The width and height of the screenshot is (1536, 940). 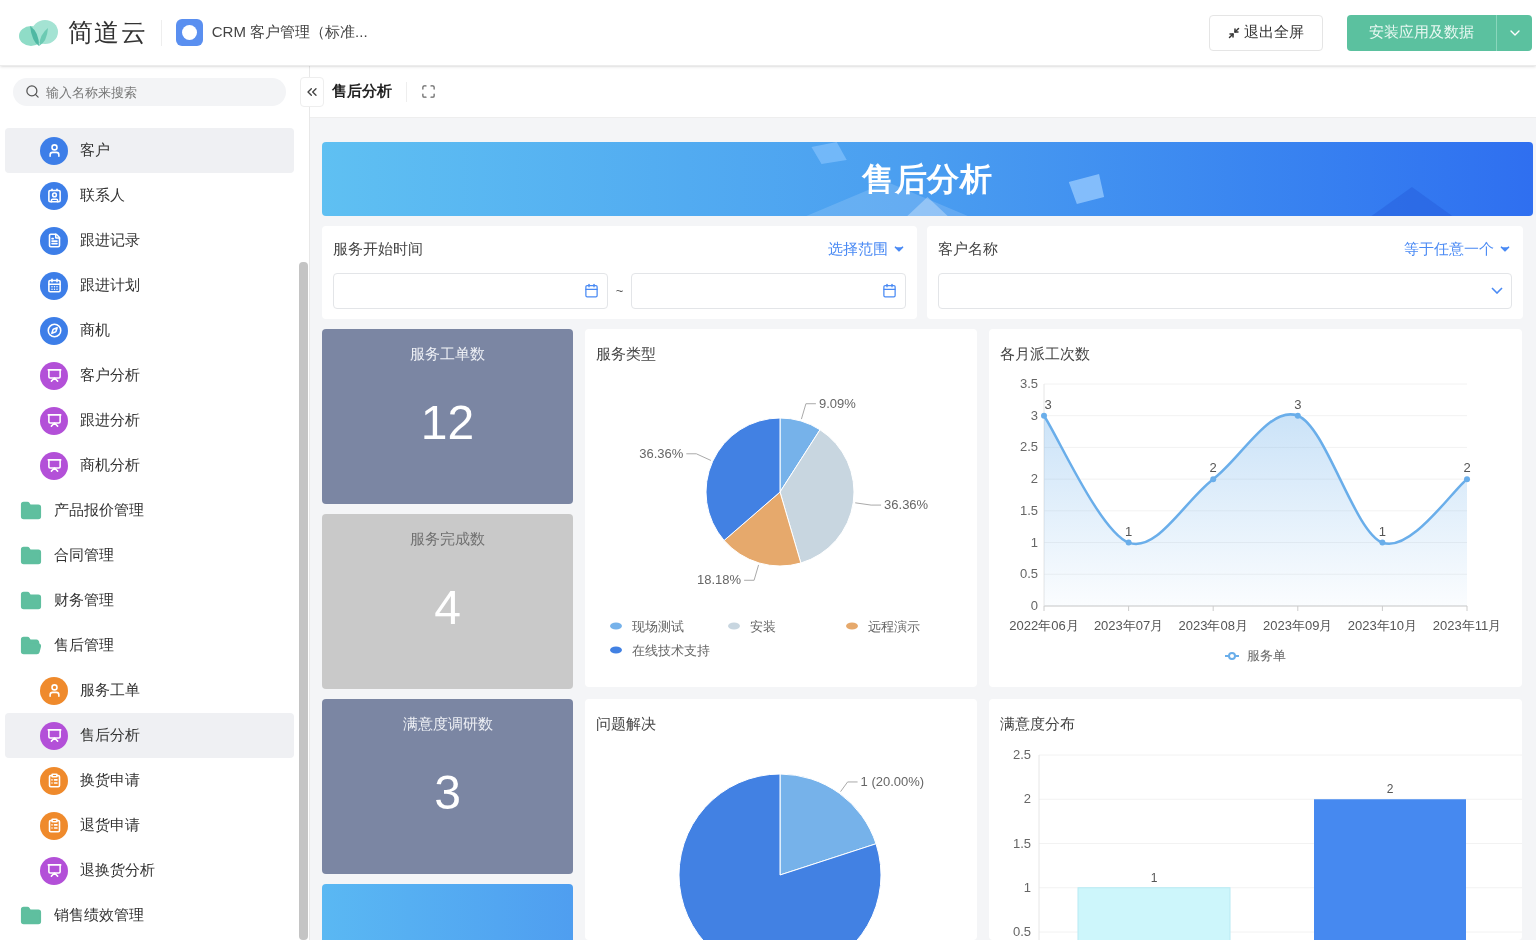 What do you see at coordinates (149, 420) in the screenshot?
I see `sidebar-item: 跟进分析` at bounding box center [149, 420].